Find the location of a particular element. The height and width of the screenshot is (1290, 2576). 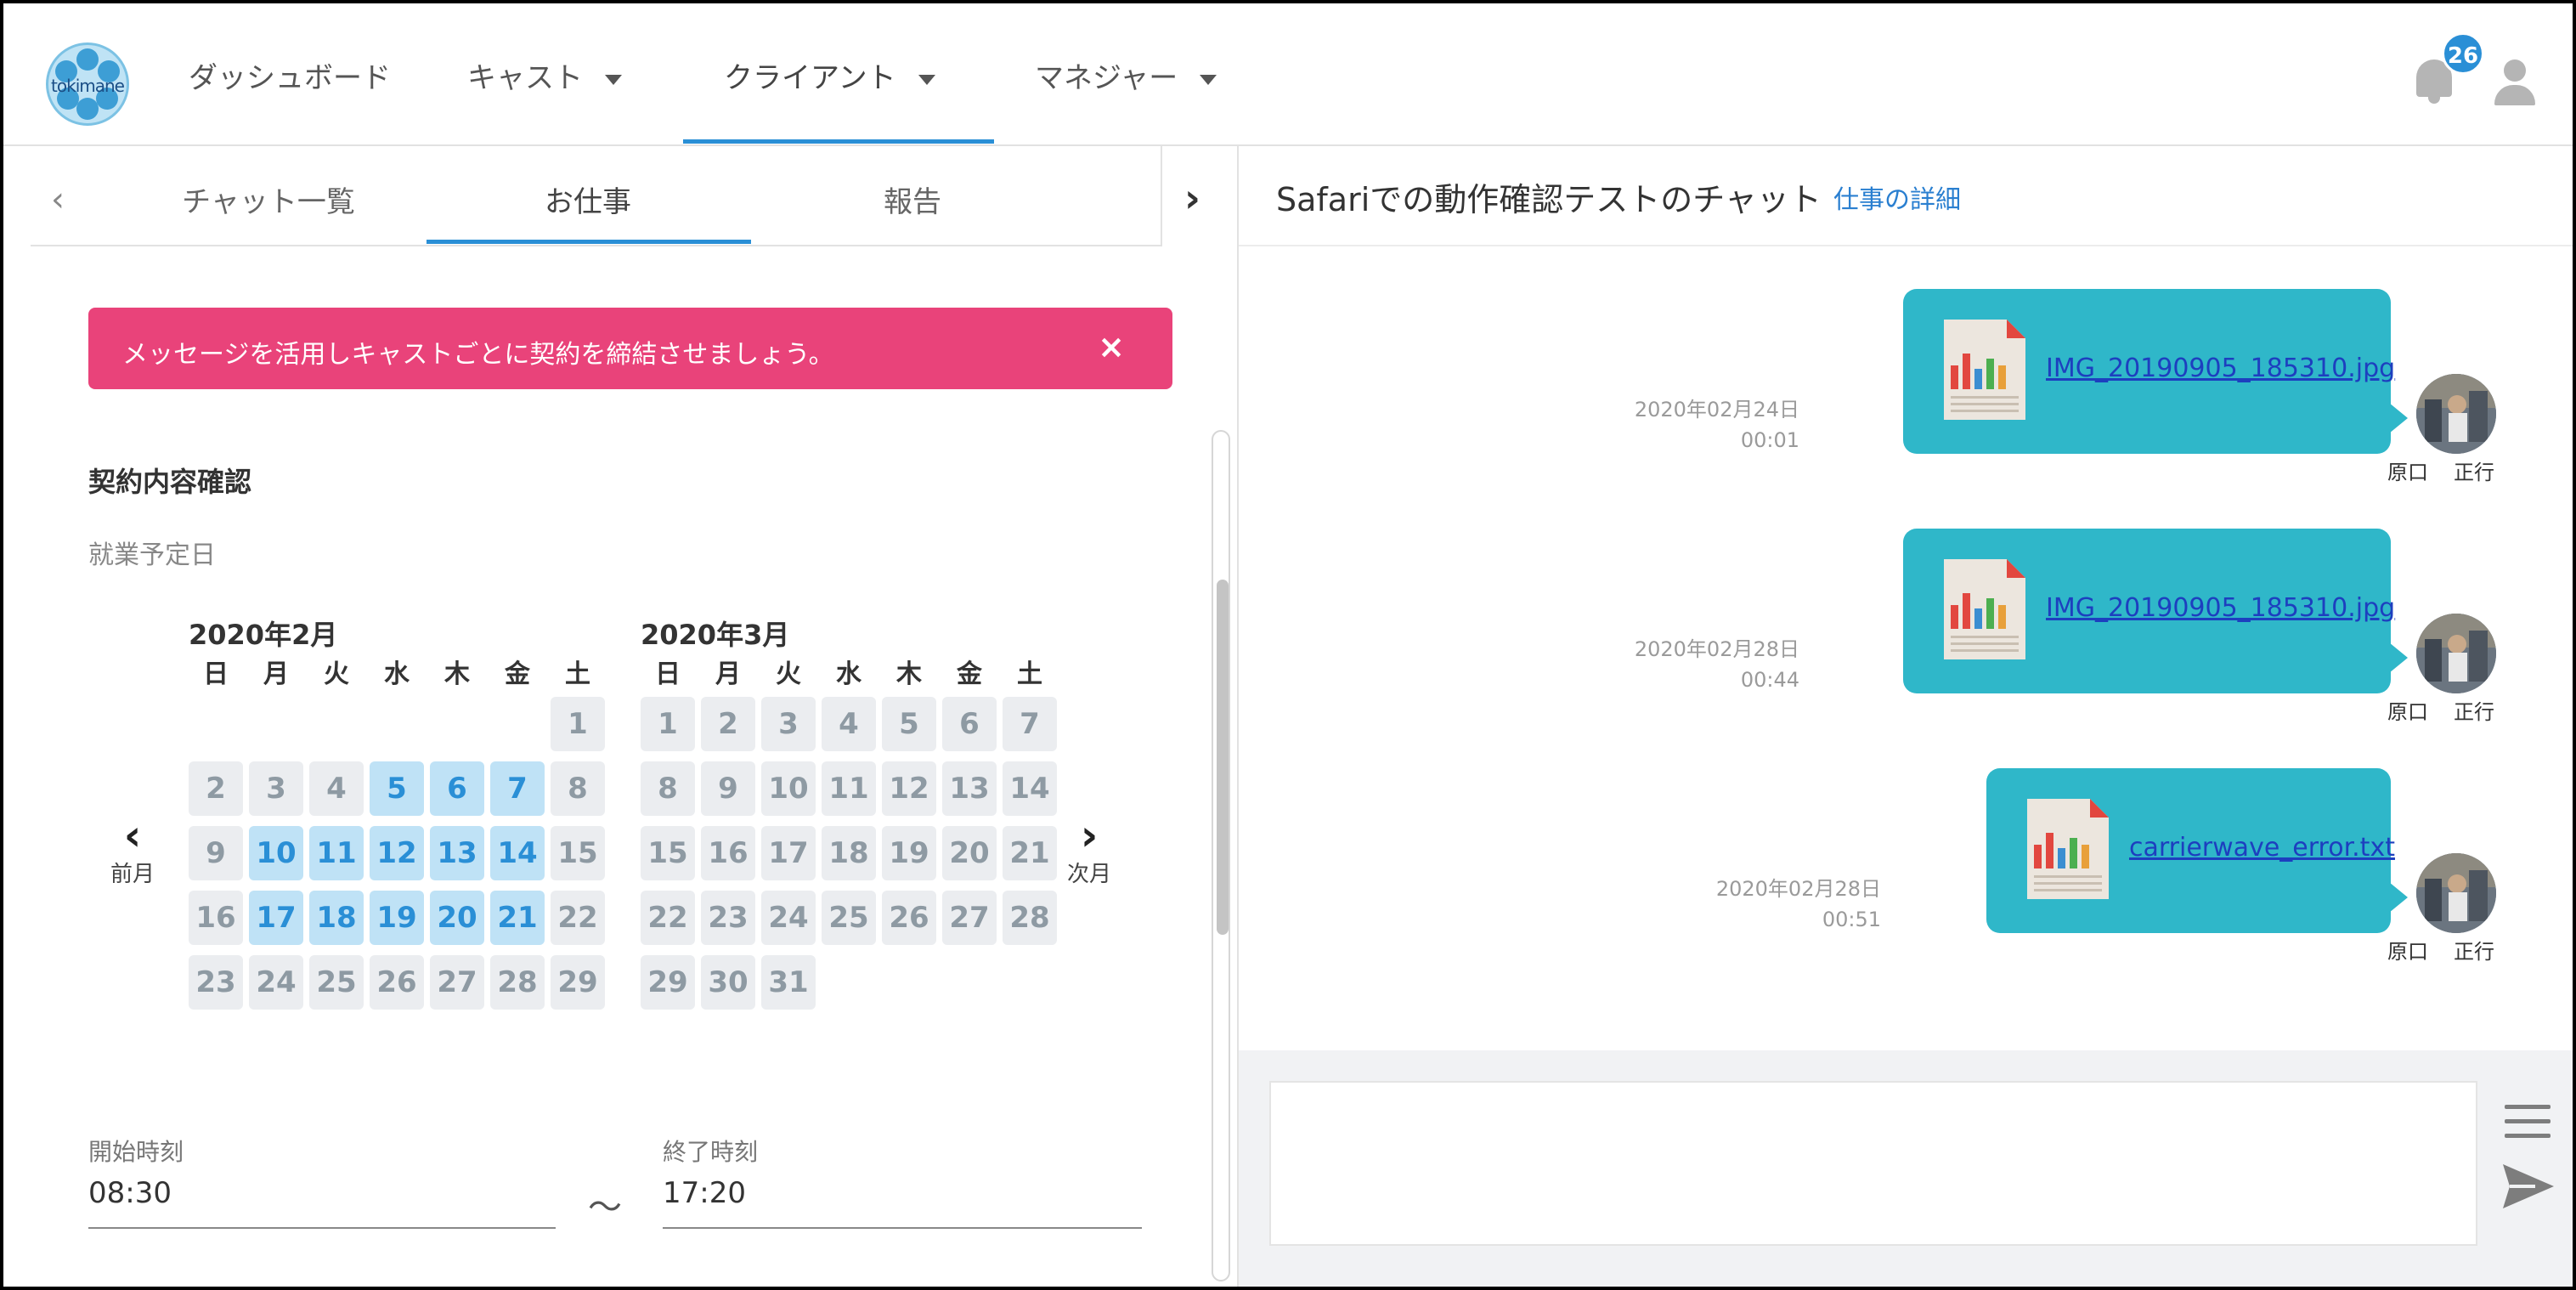

nav-dashboard: ダッシュボード is located at coordinates (290, 75).